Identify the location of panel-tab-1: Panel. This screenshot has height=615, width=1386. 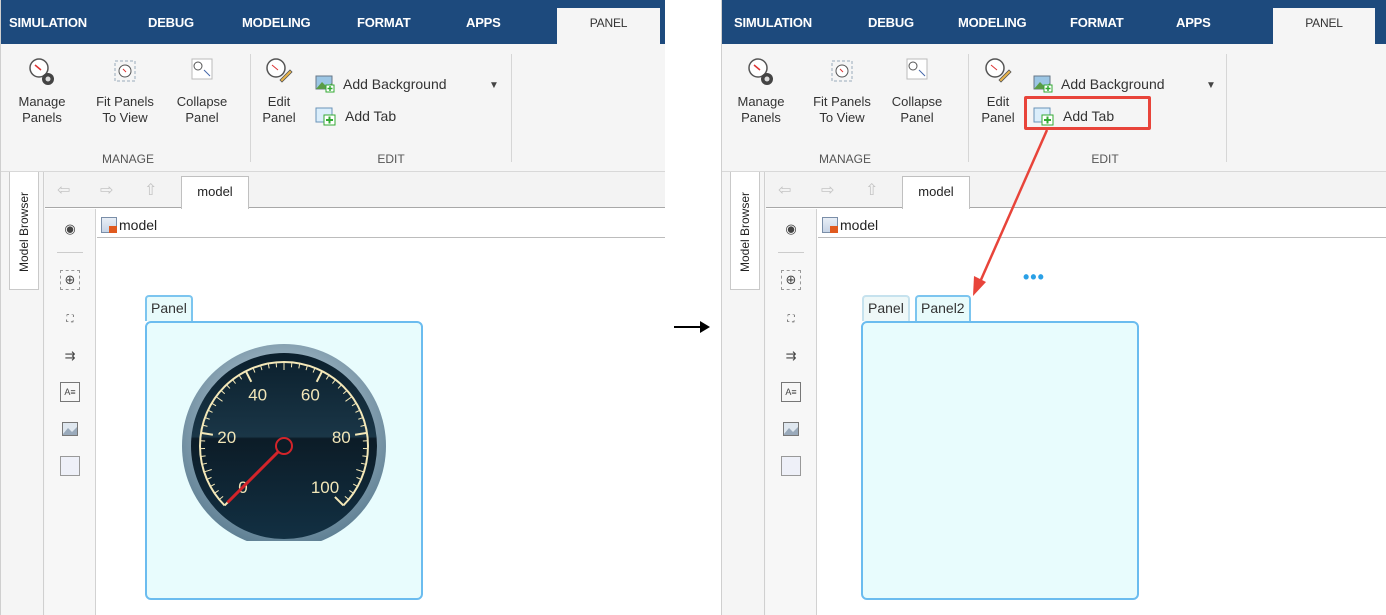
(886, 308).